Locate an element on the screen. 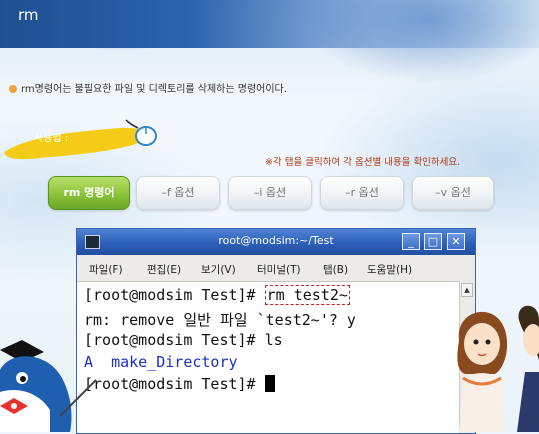 This screenshot has width=539, height=434. tab-i-option: –i 옵션 is located at coordinates (270, 193).